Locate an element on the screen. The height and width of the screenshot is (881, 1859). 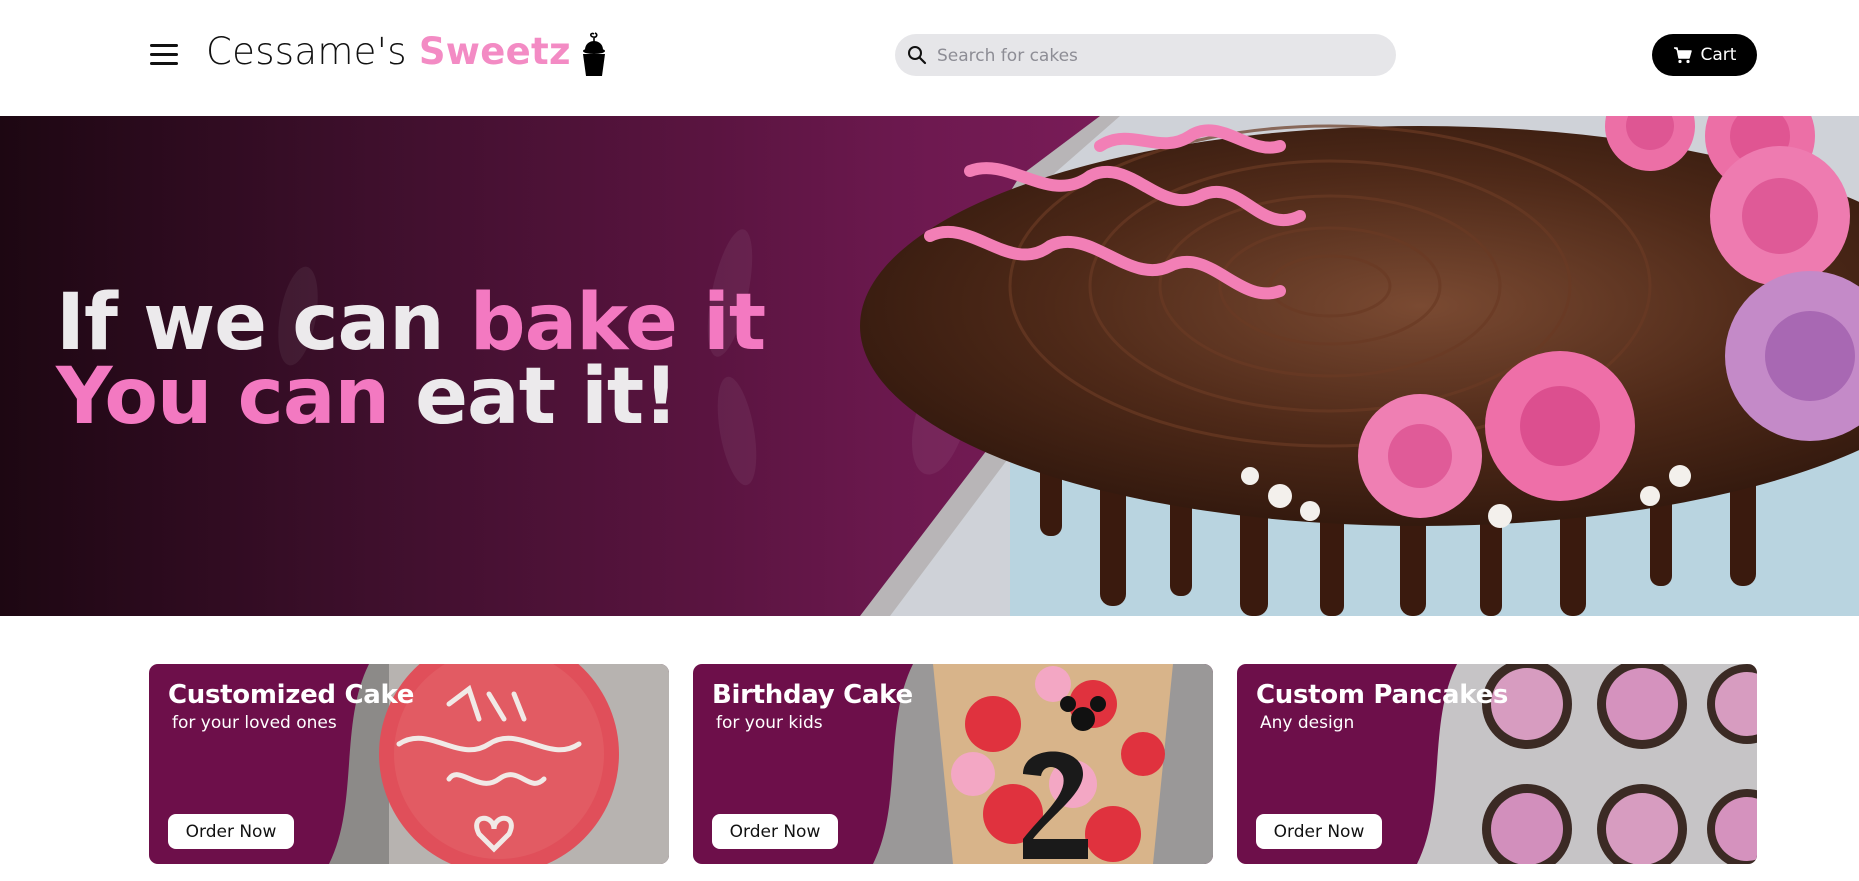
brand-logo: Cessame's Sweetz is located at coordinates (388, 51).